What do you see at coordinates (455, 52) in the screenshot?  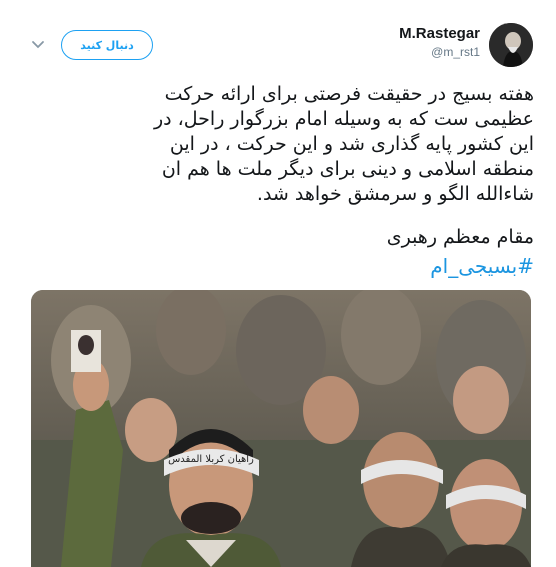 I see `user-handle: @m_rst1` at bounding box center [455, 52].